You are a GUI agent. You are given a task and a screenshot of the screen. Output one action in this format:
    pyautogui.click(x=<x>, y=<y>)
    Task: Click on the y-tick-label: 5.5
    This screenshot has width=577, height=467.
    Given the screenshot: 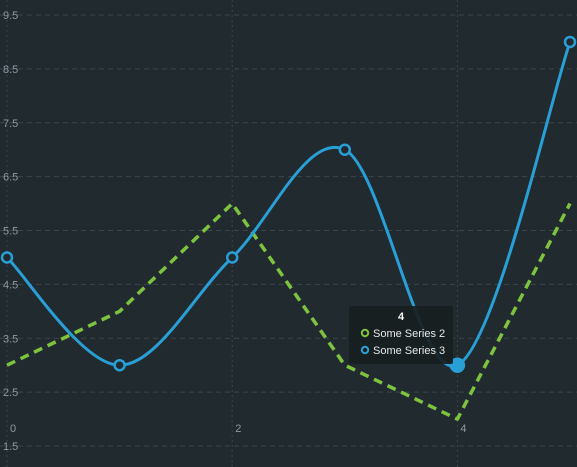 What is the action you would take?
    pyautogui.click(x=10, y=232)
    